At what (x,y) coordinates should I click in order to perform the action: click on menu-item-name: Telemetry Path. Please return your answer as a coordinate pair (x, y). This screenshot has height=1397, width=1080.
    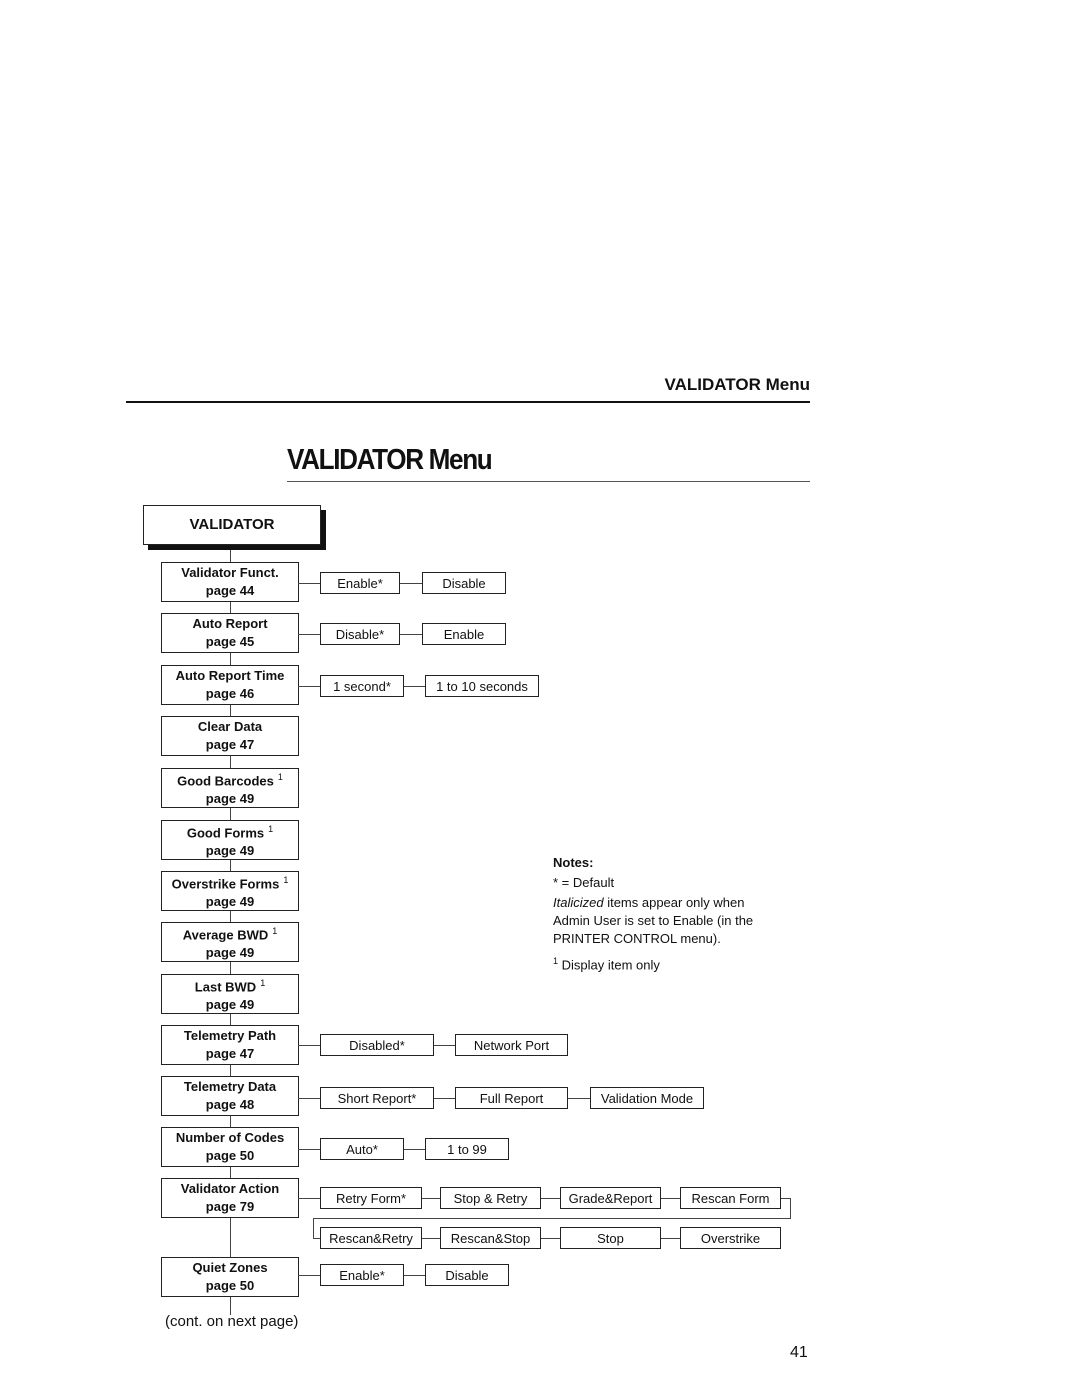
    Looking at the image, I should click on (230, 1035).